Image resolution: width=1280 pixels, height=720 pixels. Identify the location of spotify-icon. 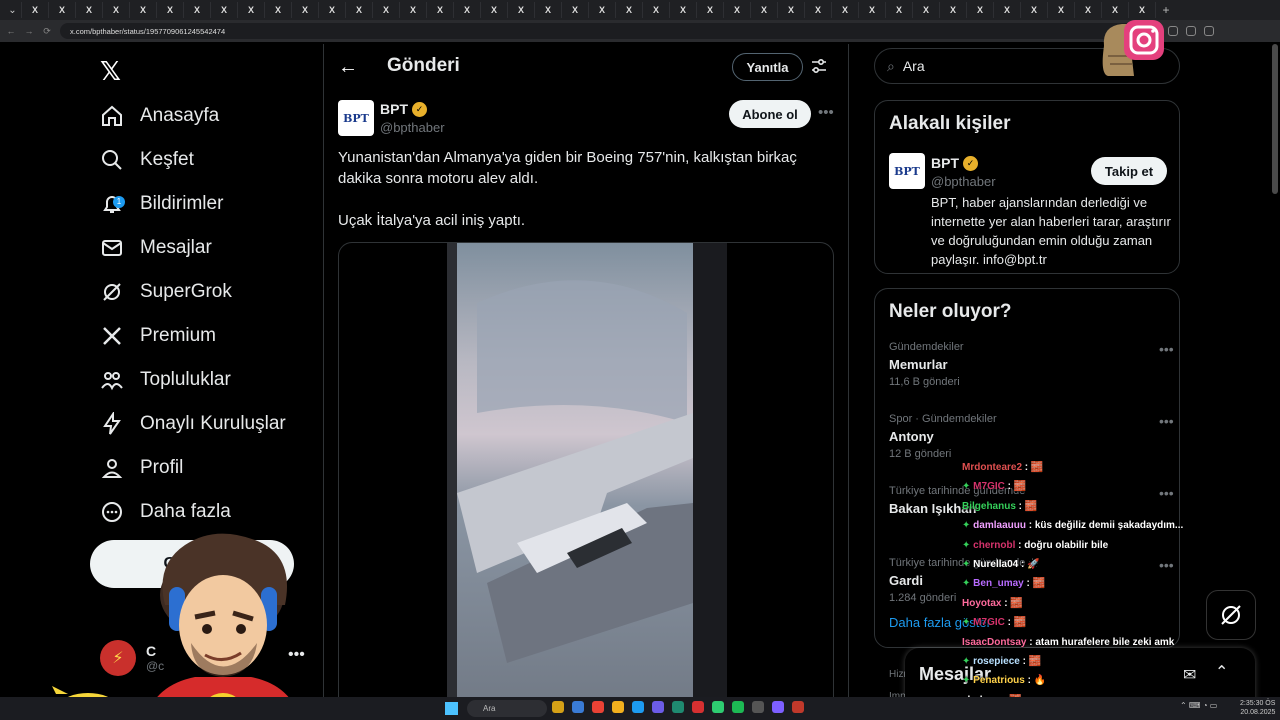
(738, 707).